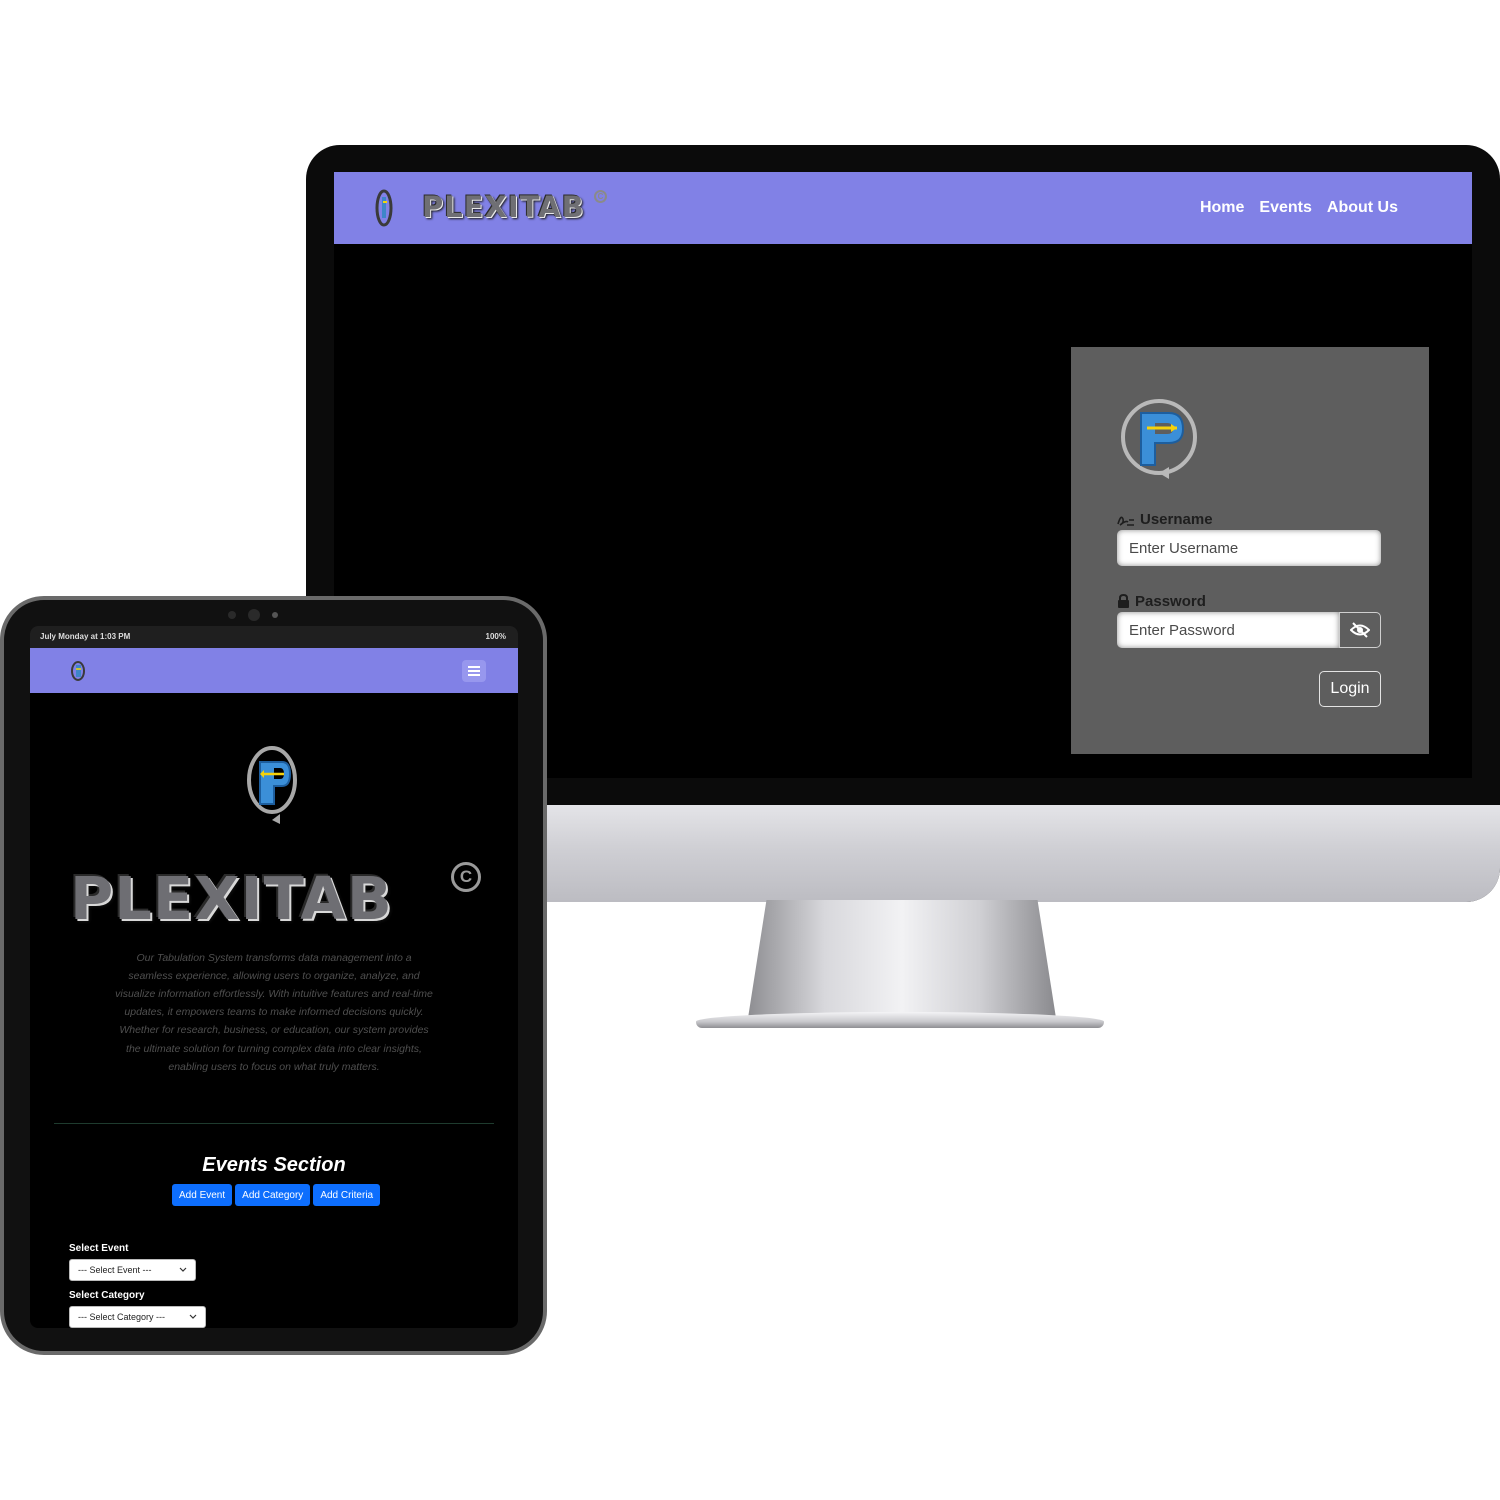 This screenshot has width=1500, height=1500. I want to click on select-event-dropdown: --- Select Event ---, so click(132, 1270).